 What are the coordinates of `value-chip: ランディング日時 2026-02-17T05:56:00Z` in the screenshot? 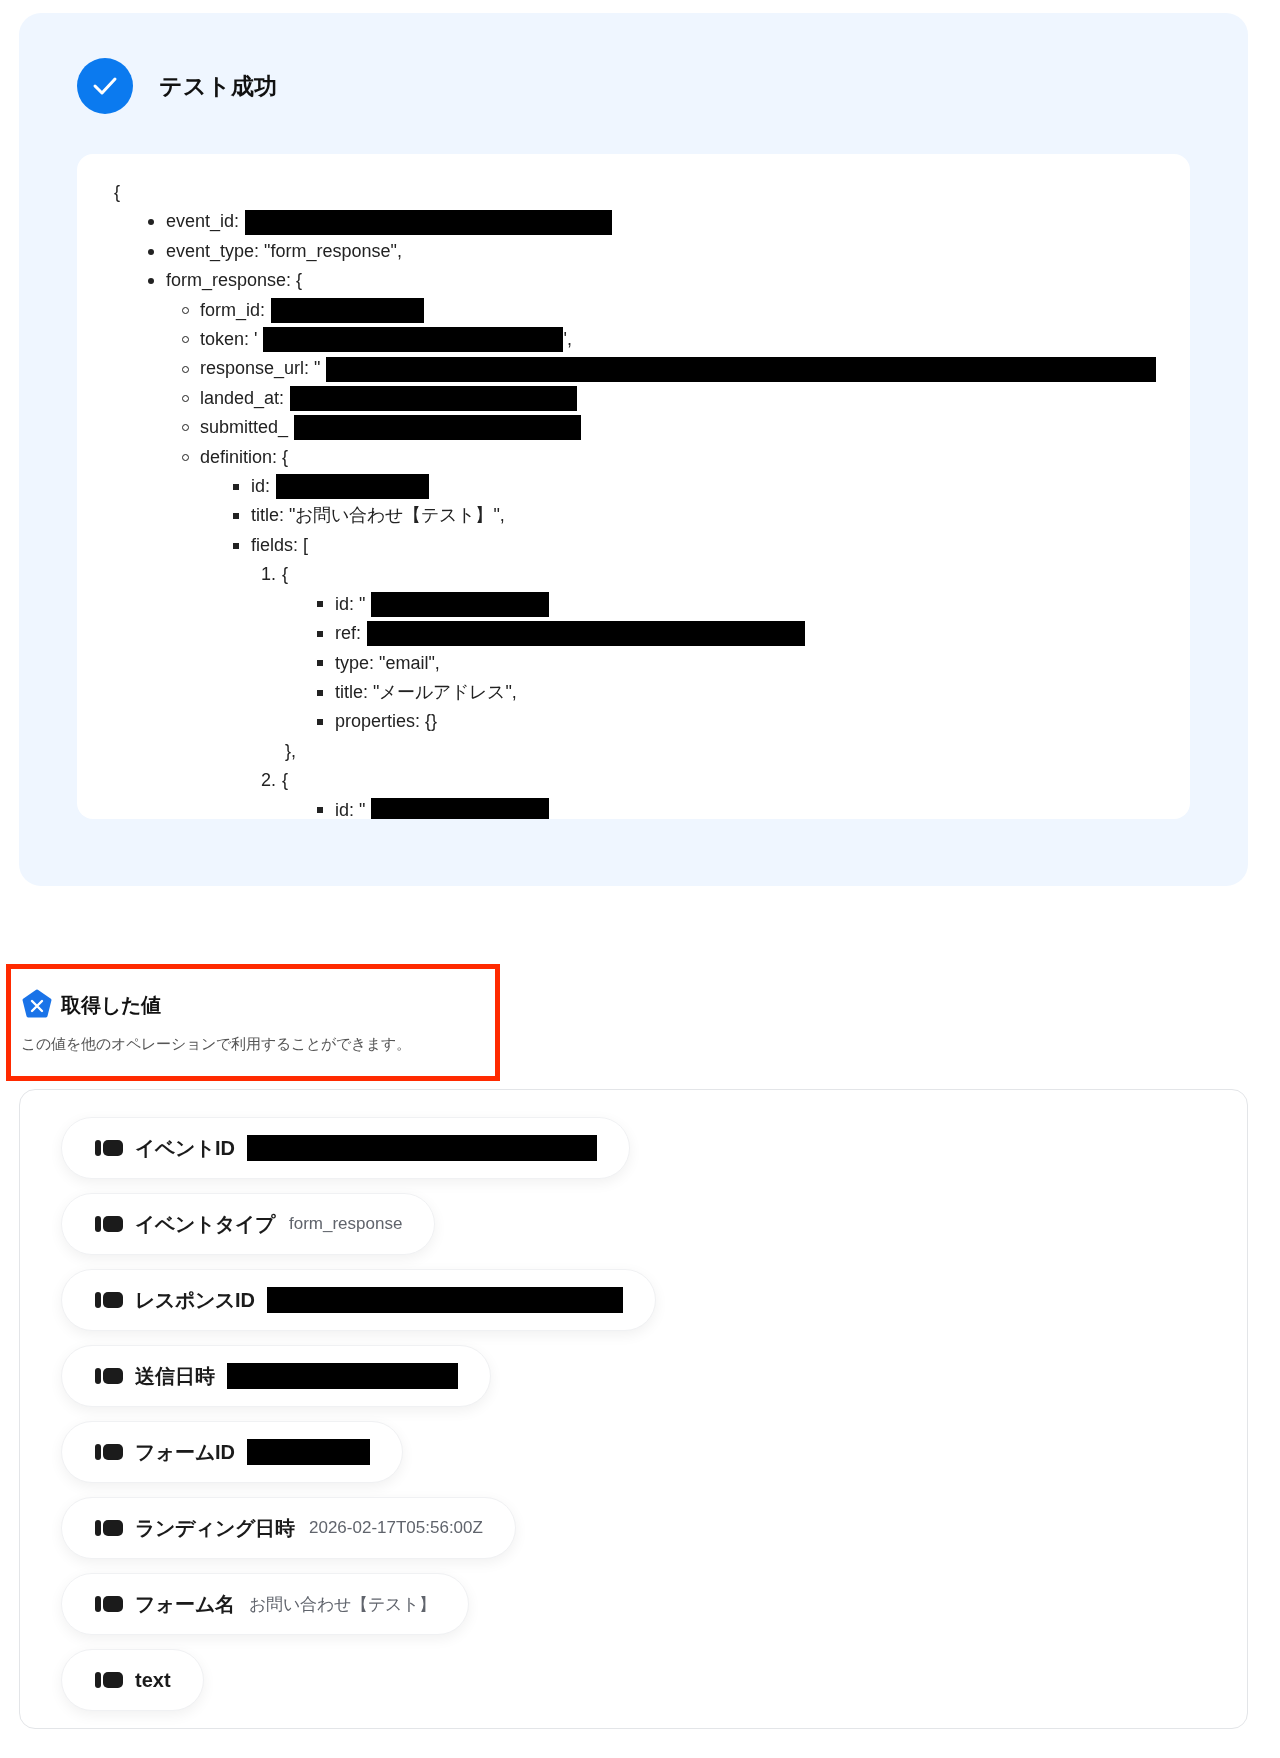 It's located at (288, 1528).